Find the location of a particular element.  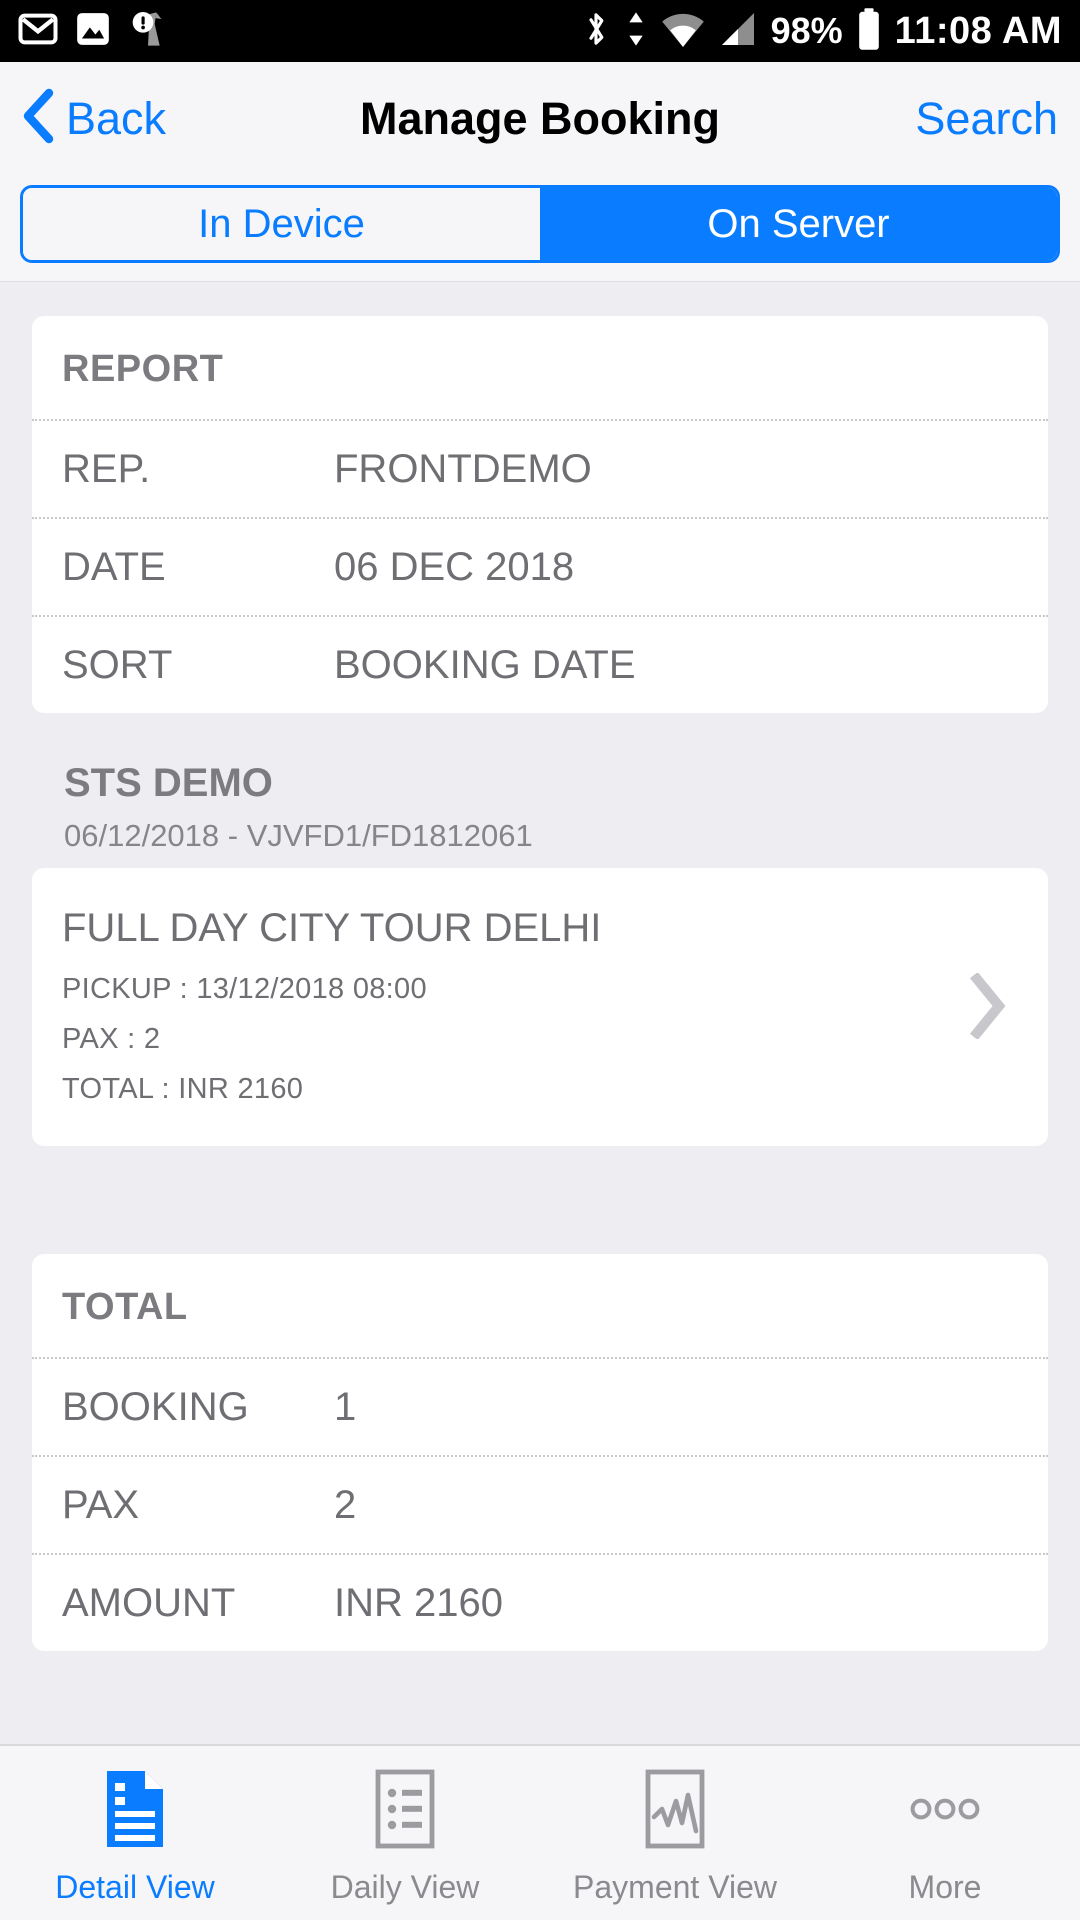

row-label: DATE is located at coordinates (114, 566).